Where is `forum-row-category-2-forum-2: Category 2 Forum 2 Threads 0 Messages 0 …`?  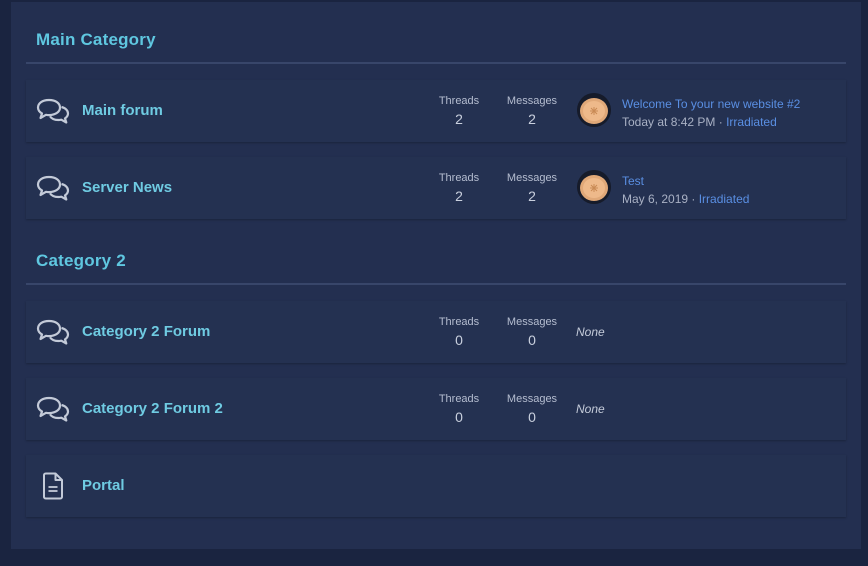 forum-row-category-2-forum-2: Category 2 Forum 2 Threads 0 Messages 0 … is located at coordinates (436, 409).